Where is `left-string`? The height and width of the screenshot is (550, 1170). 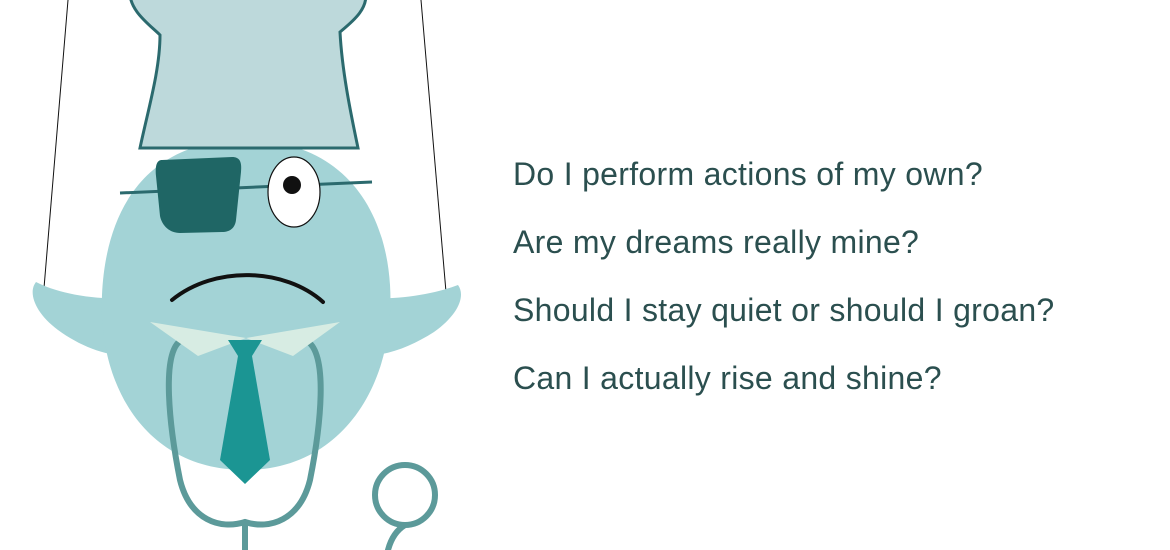
left-string is located at coordinates (56, 144).